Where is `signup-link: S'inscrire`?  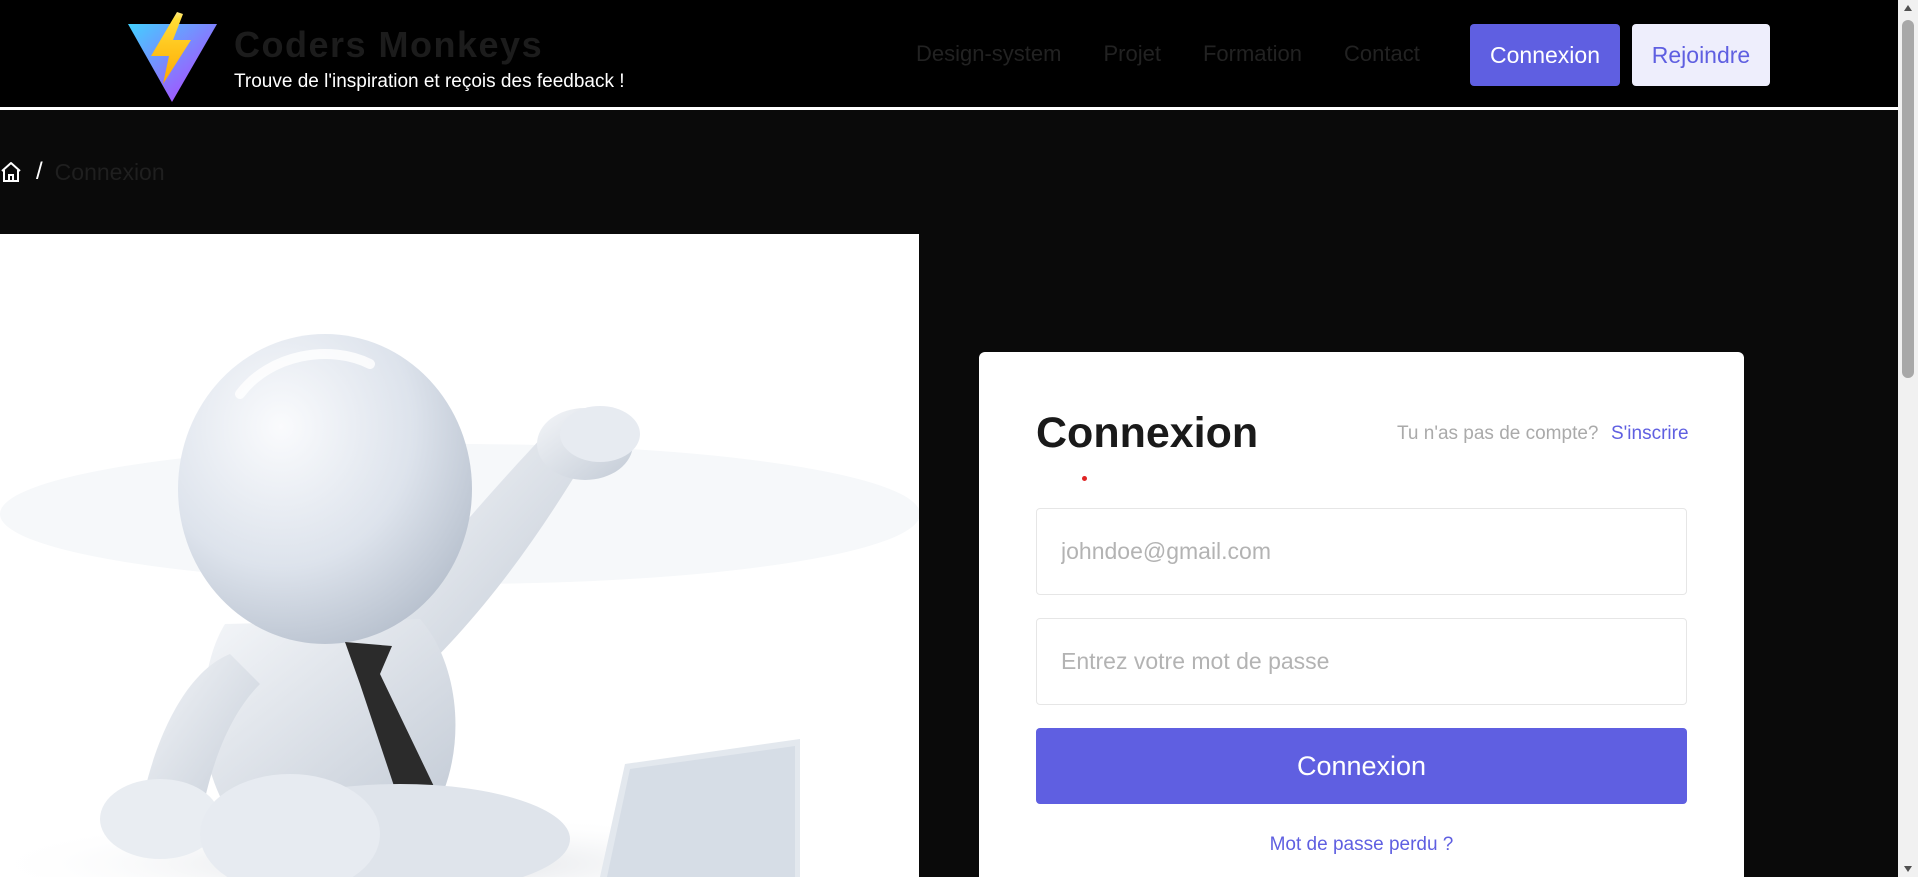 signup-link: S'inscrire is located at coordinates (1650, 434).